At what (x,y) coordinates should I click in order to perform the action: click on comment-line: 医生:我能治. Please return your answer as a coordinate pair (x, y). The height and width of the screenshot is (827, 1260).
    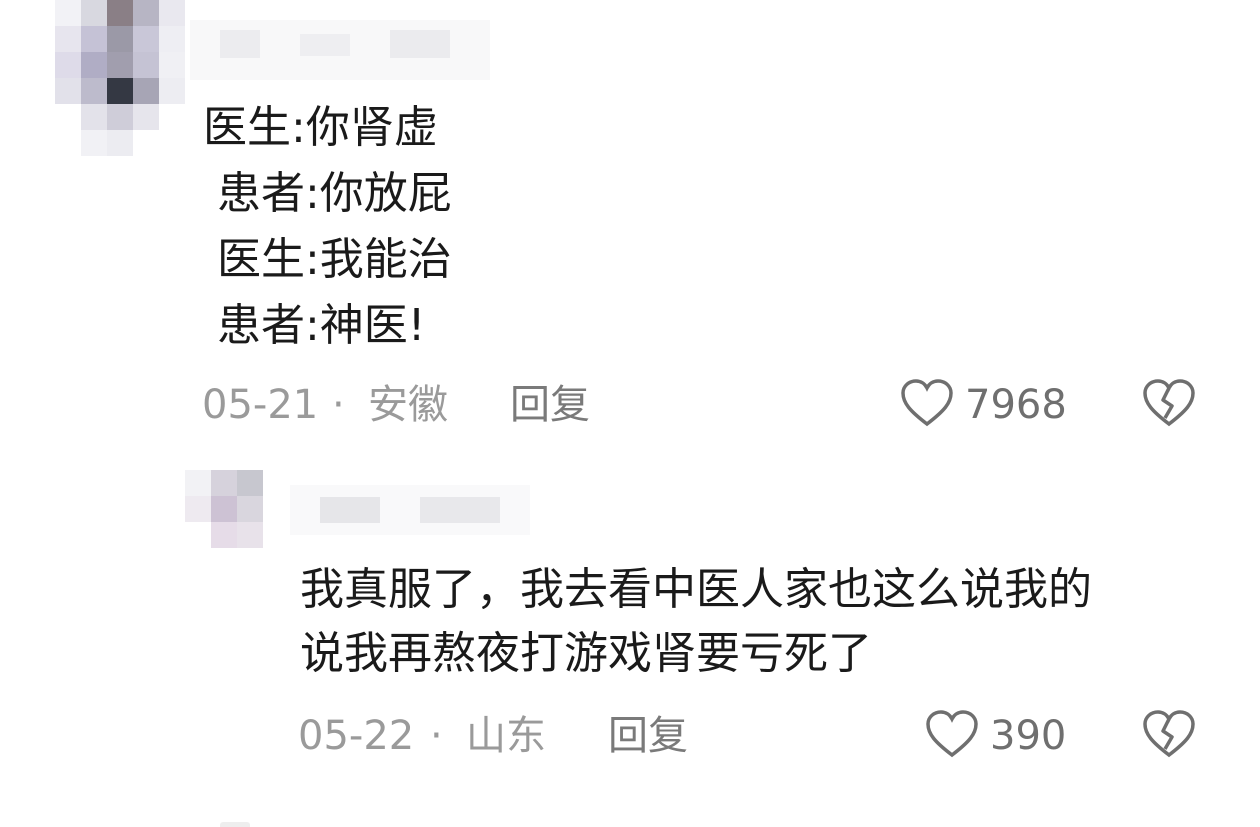
    Looking at the image, I should click on (327, 259).